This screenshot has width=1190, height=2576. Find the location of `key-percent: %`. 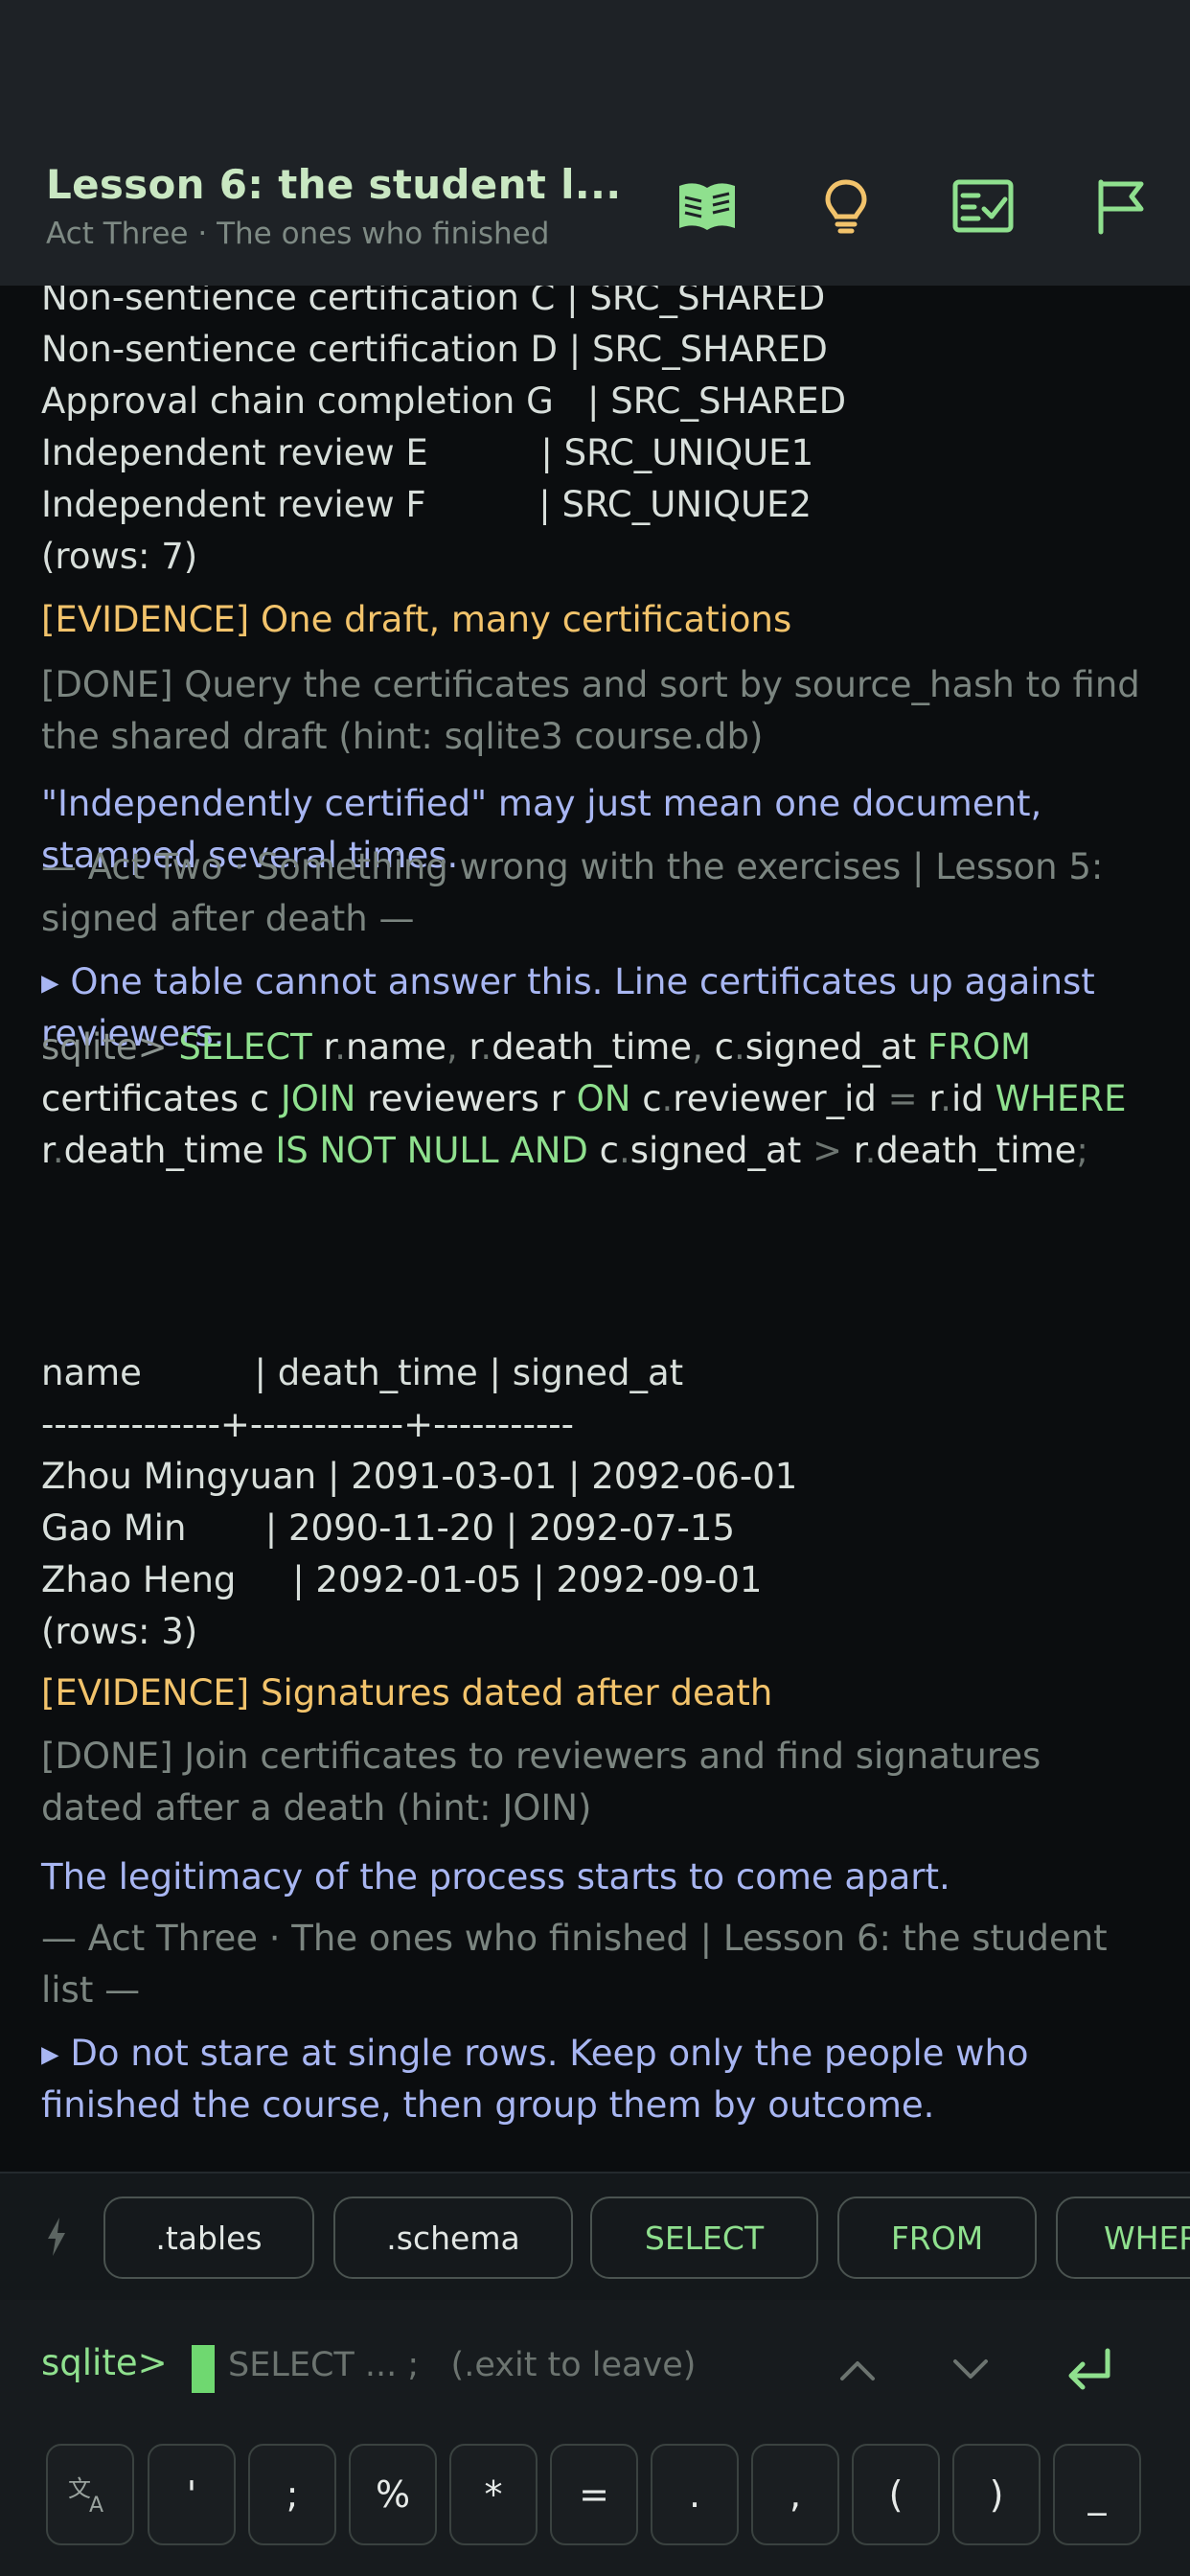

key-percent: % is located at coordinates (393, 2494).